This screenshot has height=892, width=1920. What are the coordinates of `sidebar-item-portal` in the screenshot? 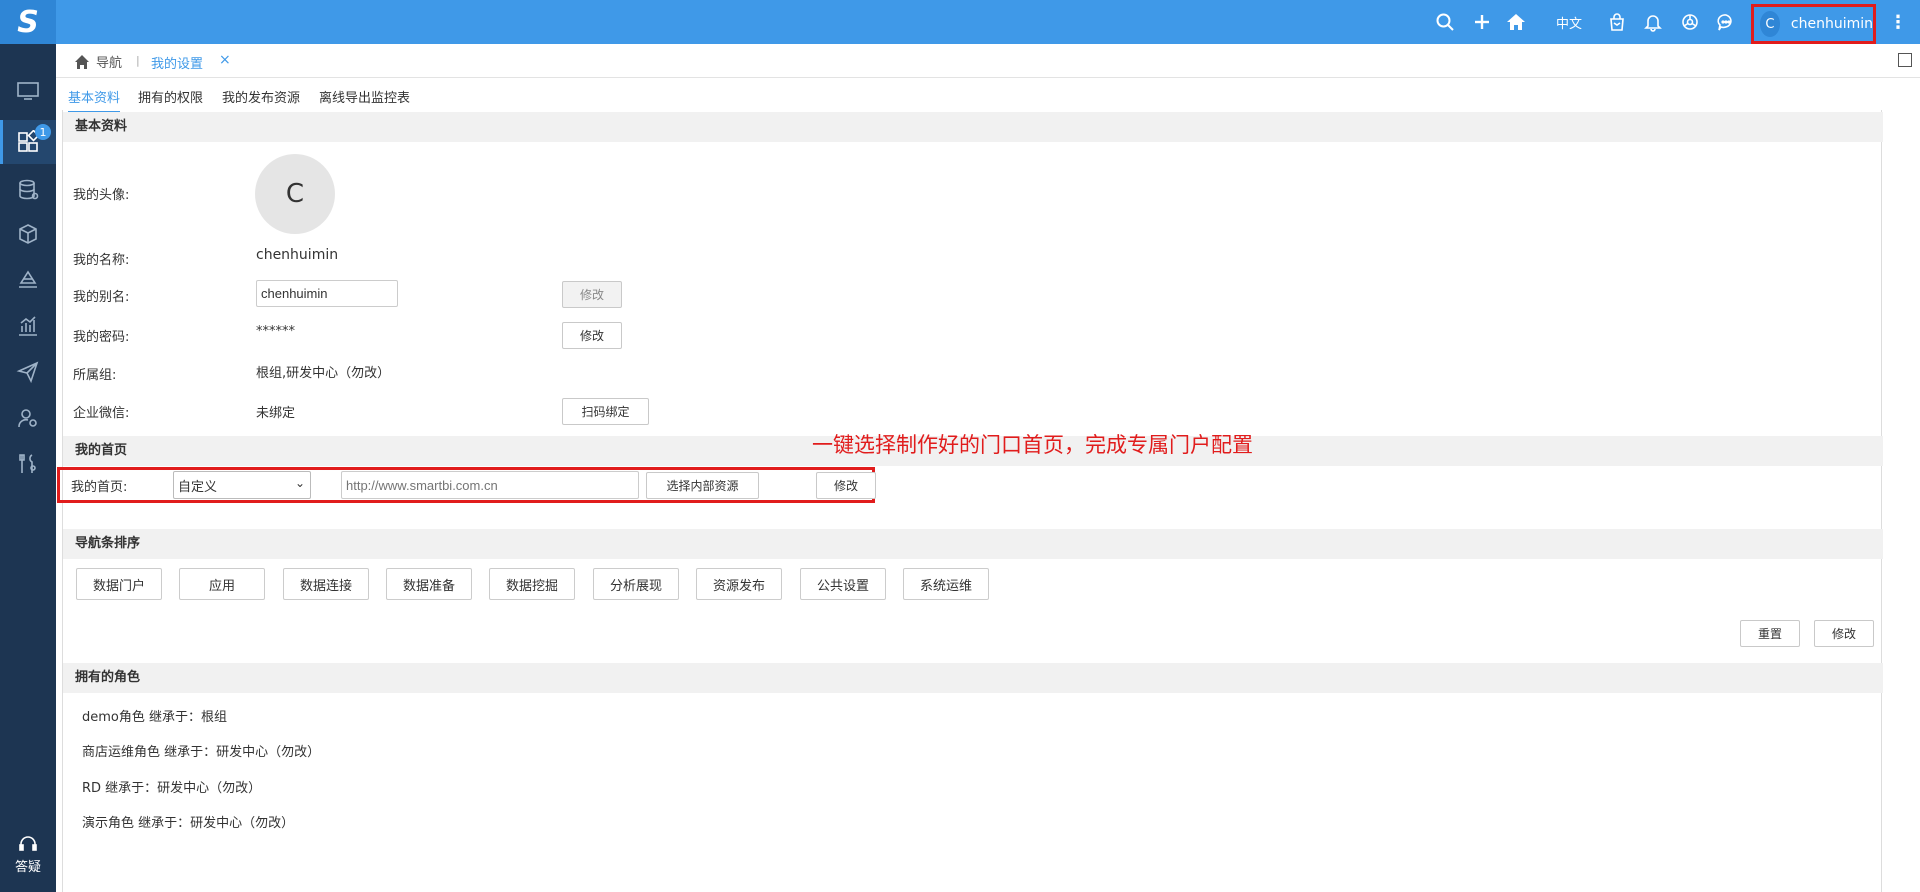 It's located at (28, 91).